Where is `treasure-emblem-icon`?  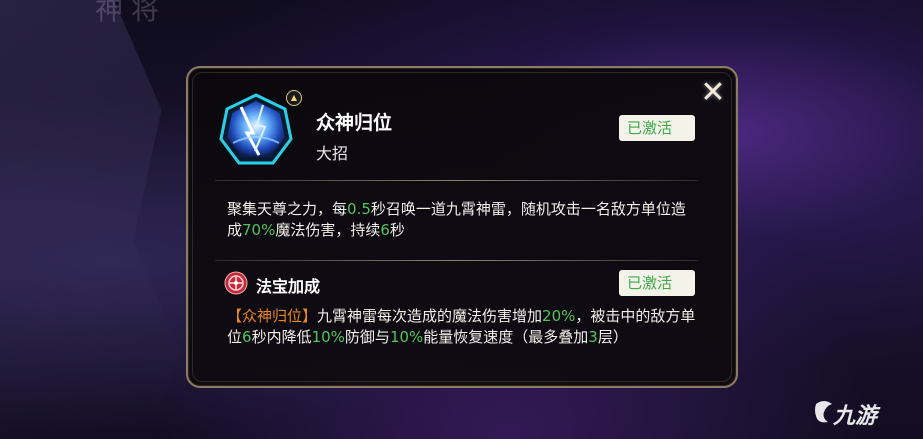 treasure-emblem-icon is located at coordinates (236, 283).